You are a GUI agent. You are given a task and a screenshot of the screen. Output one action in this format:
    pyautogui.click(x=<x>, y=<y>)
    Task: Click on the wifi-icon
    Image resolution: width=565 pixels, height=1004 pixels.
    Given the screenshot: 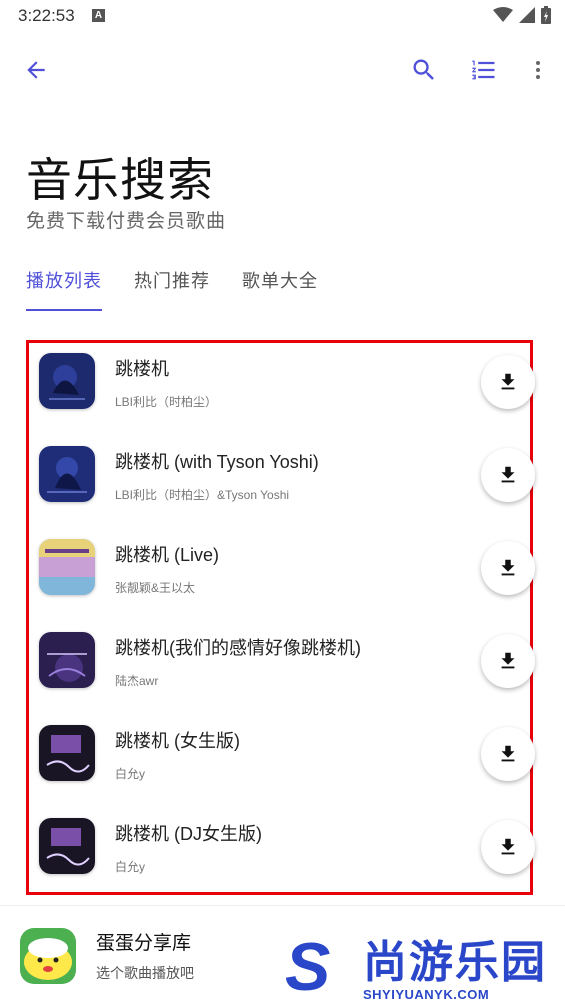 What is the action you would take?
    pyautogui.click(x=503, y=14)
    